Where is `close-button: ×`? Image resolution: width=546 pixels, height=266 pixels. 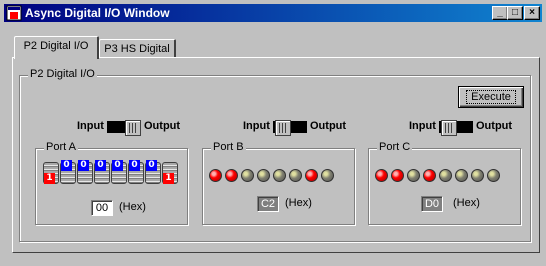 close-button: × is located at coordinates (532, 13).